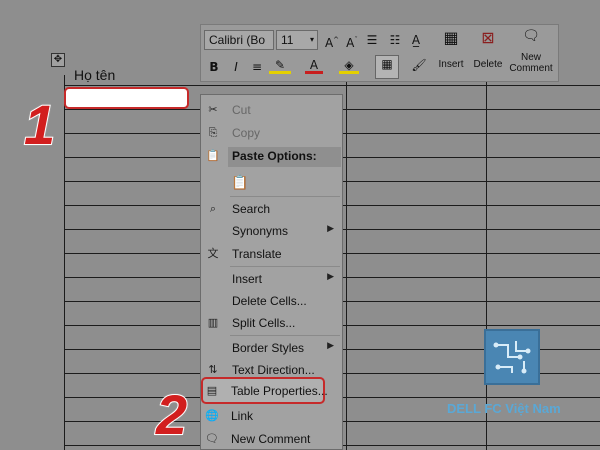 Image resolution: width=600 pixels, height=450 pixels. I want to click on menu-item-label: Search, so click(251, 209).